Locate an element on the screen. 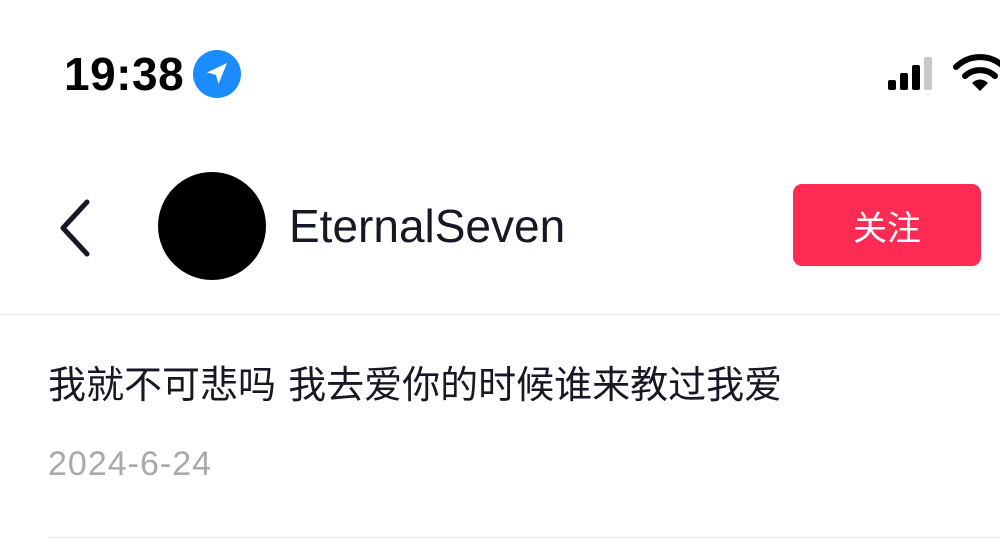 Image resolution: width=1000 pixels, height=547 pixels. location-arrow-icon is located at coordinates (217, 74).